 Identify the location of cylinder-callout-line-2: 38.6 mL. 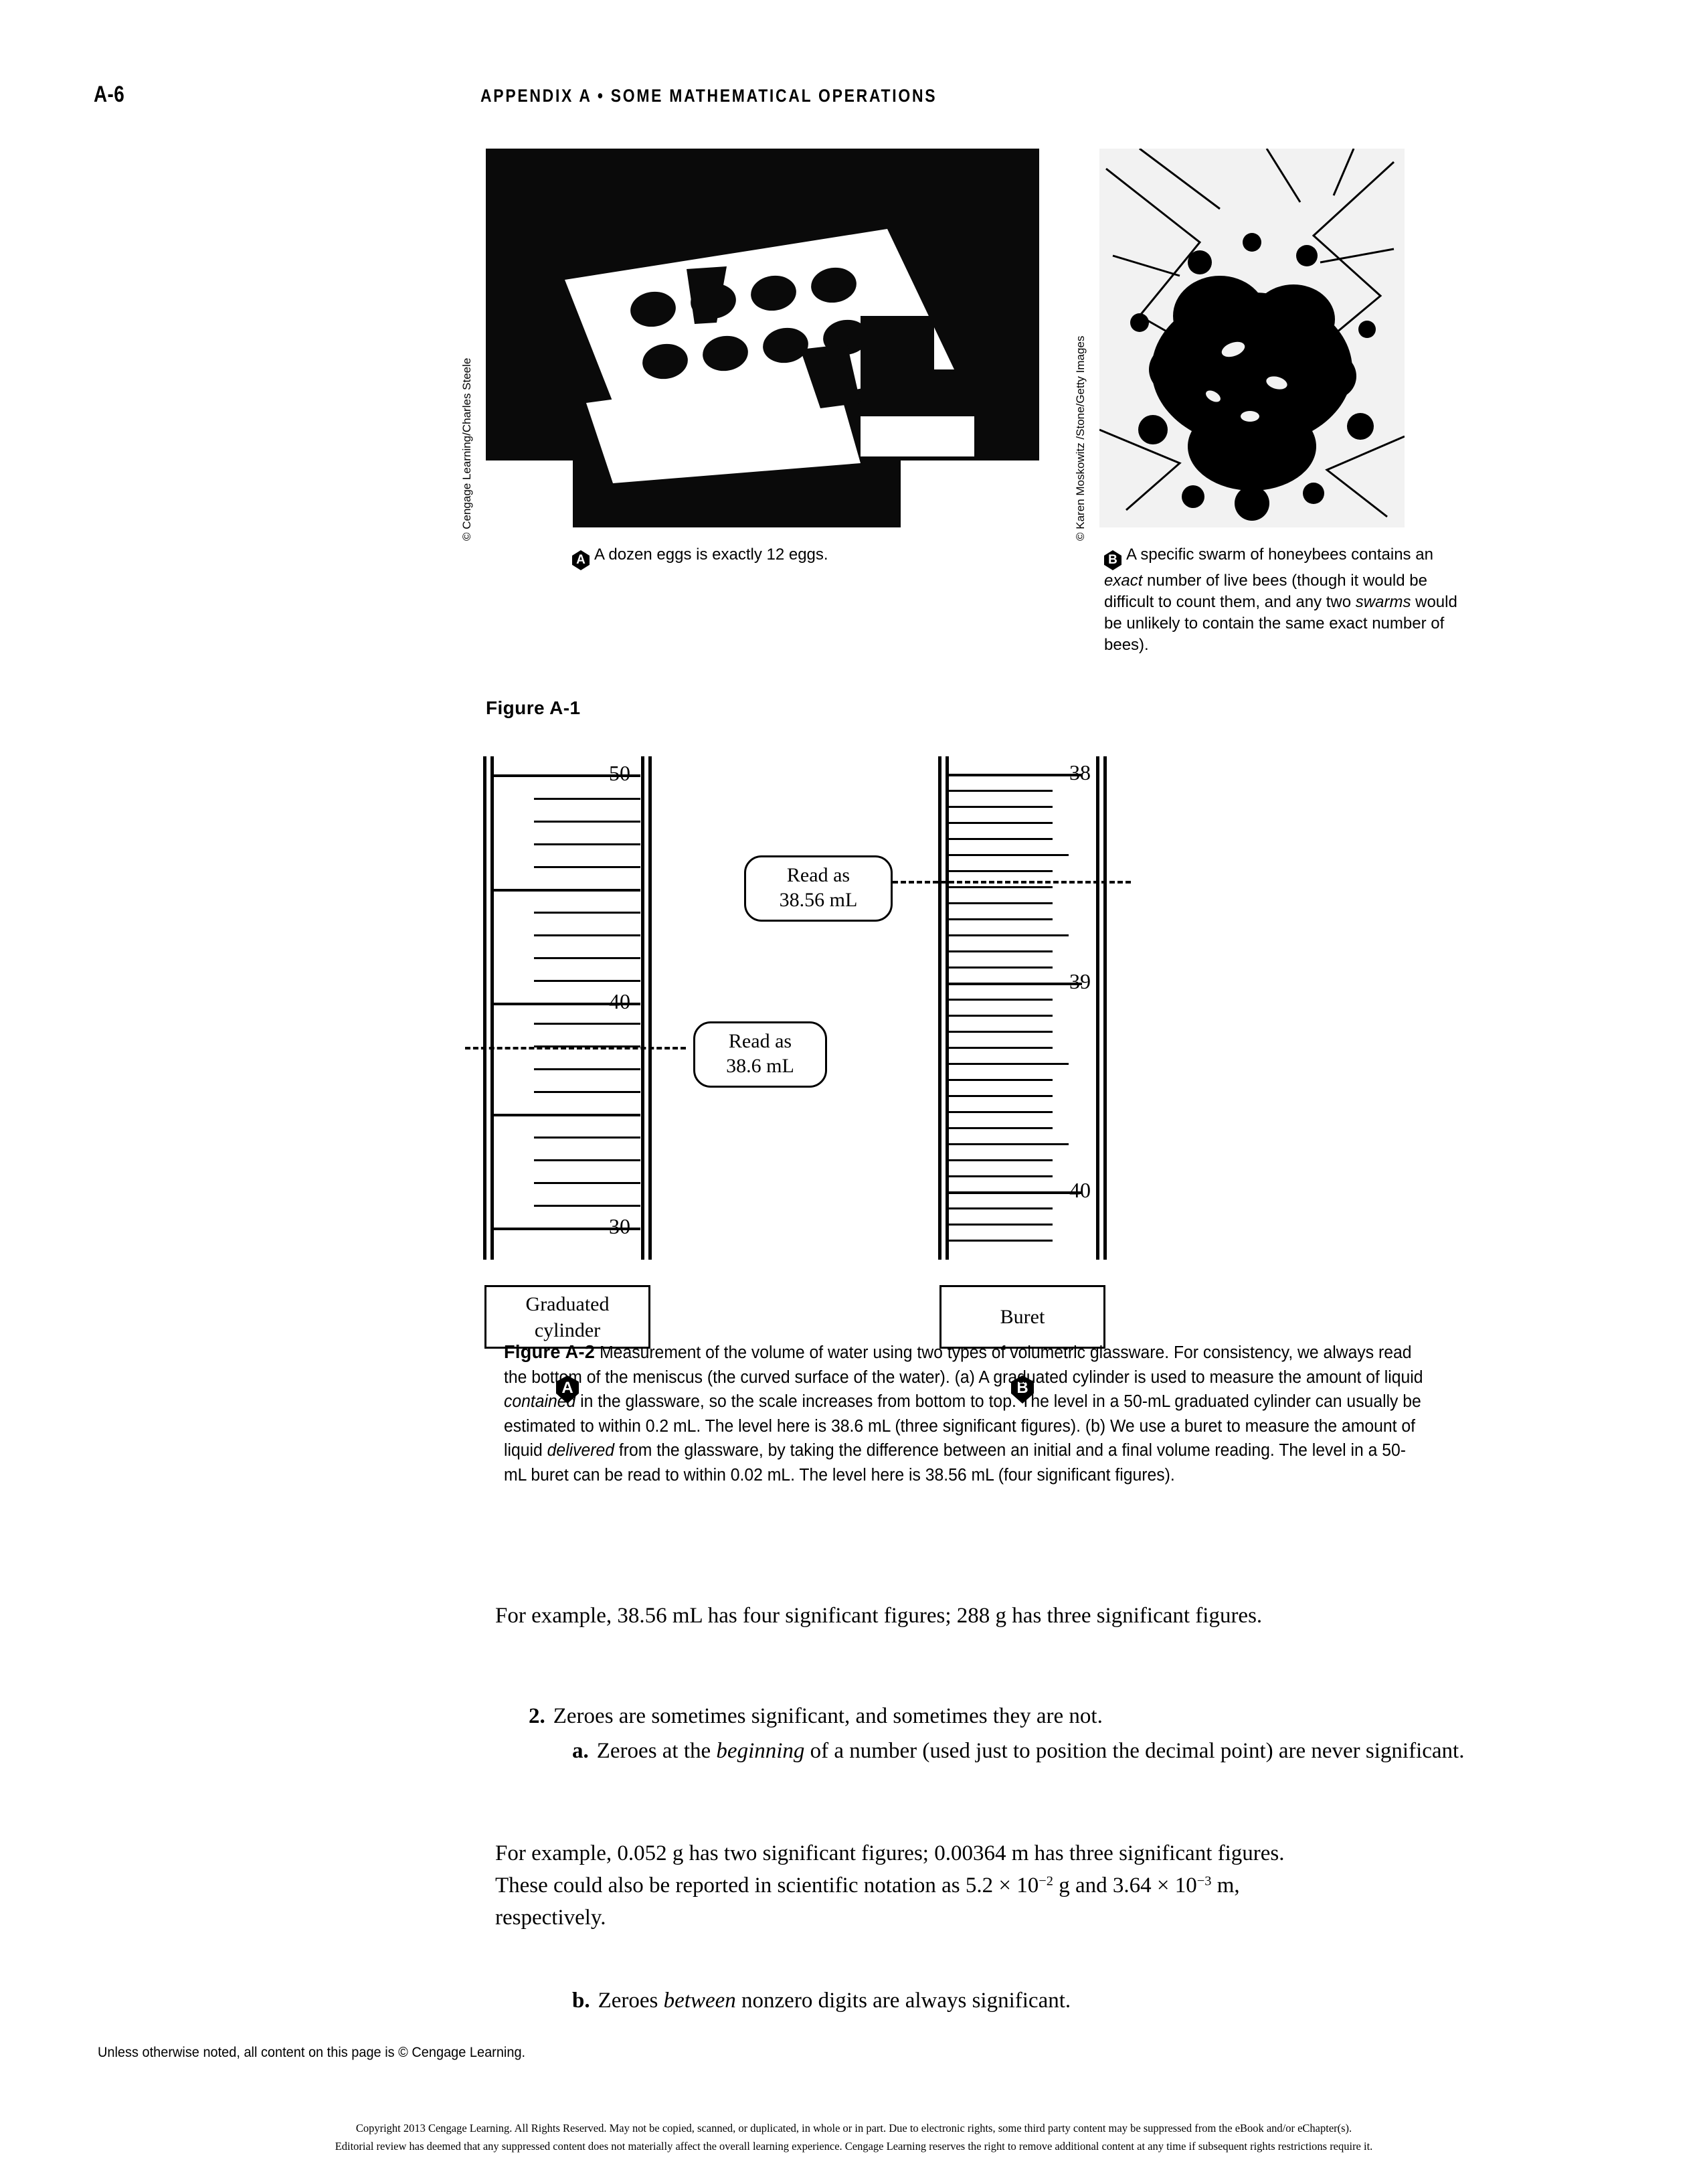
(760, 1065).